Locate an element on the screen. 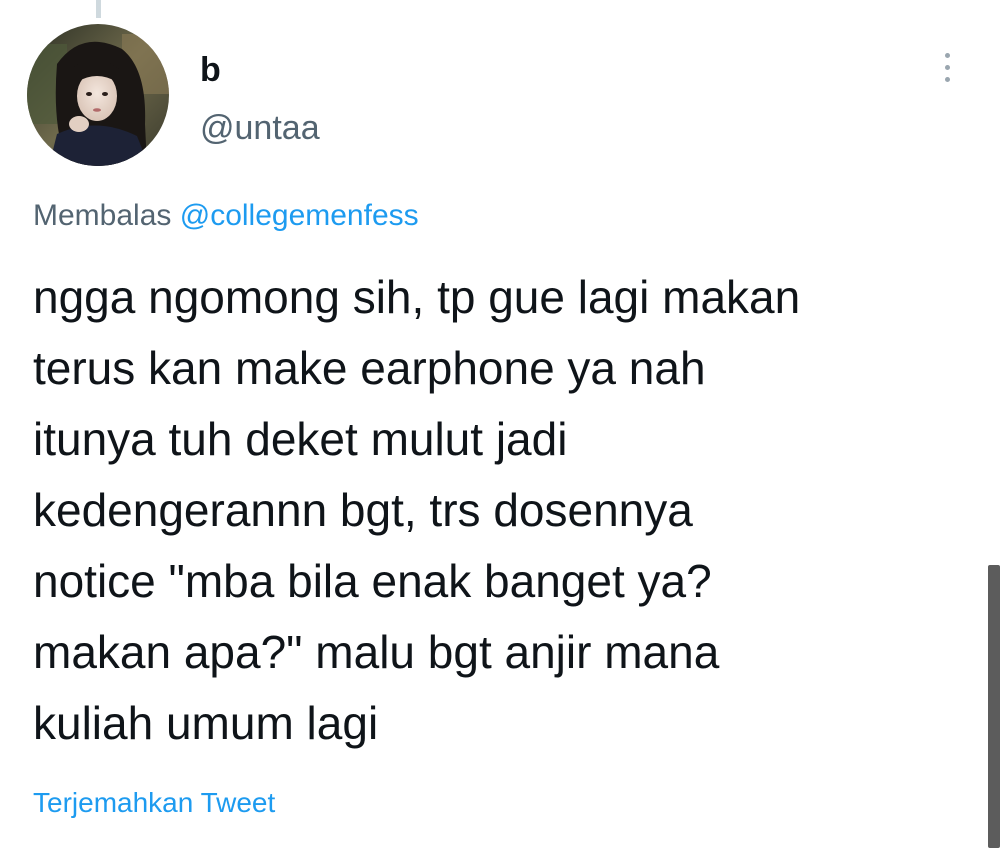 The image size is (1000, 848). avatar is located at coordinates (98, 95).